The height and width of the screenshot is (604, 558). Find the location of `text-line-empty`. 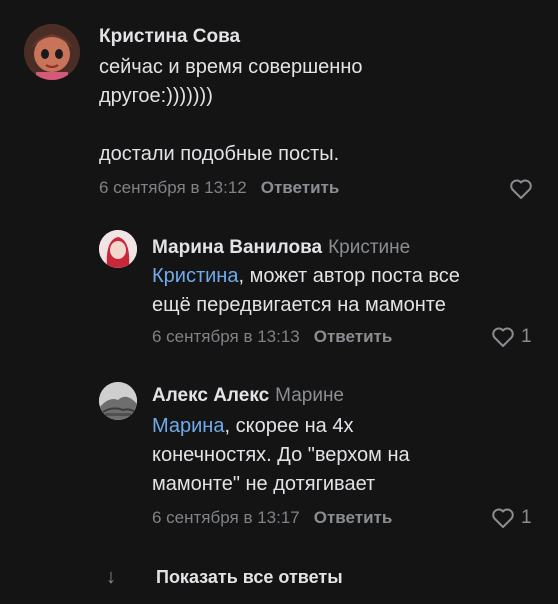

text-line-empty is located at coordinates (319, 125).